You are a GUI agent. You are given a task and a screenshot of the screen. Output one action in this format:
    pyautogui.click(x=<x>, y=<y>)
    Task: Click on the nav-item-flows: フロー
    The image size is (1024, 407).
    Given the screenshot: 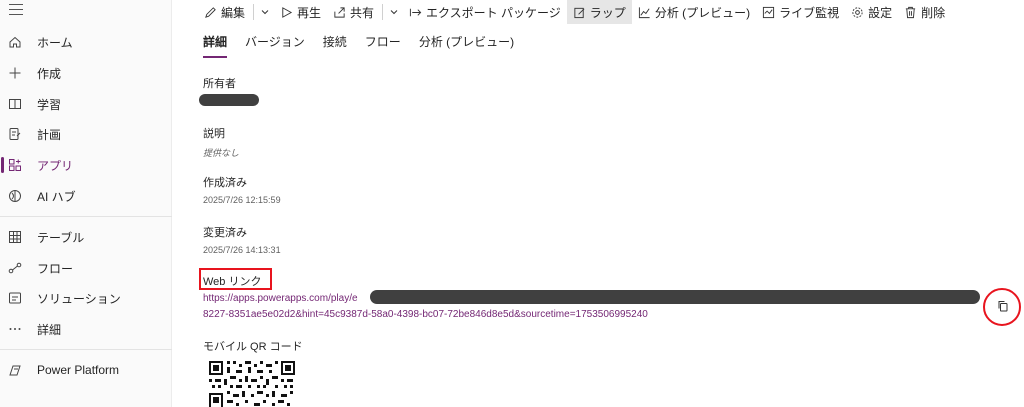 What is the action you would take?
    pyautogui.click(x=86, y=268)
    